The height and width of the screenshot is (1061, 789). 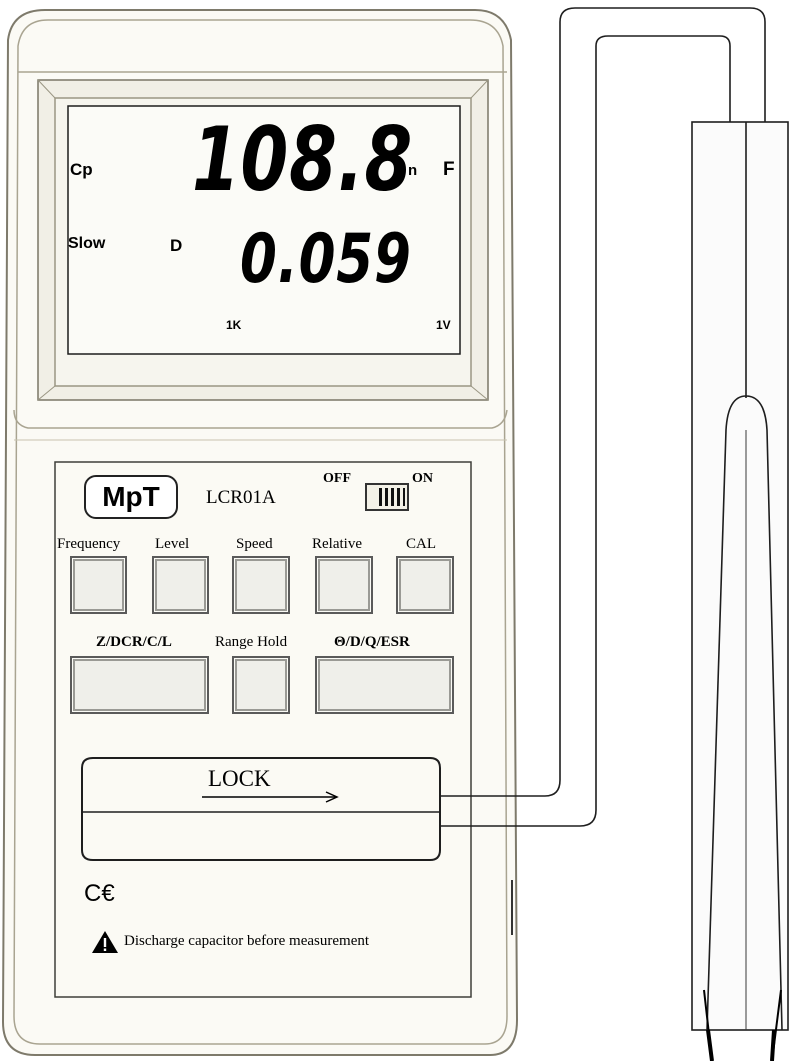 What do you see at coordinates (89, 544) in the screenshot?
I see `frequency-button-label: Frequency` at bounding box center [89, 544].